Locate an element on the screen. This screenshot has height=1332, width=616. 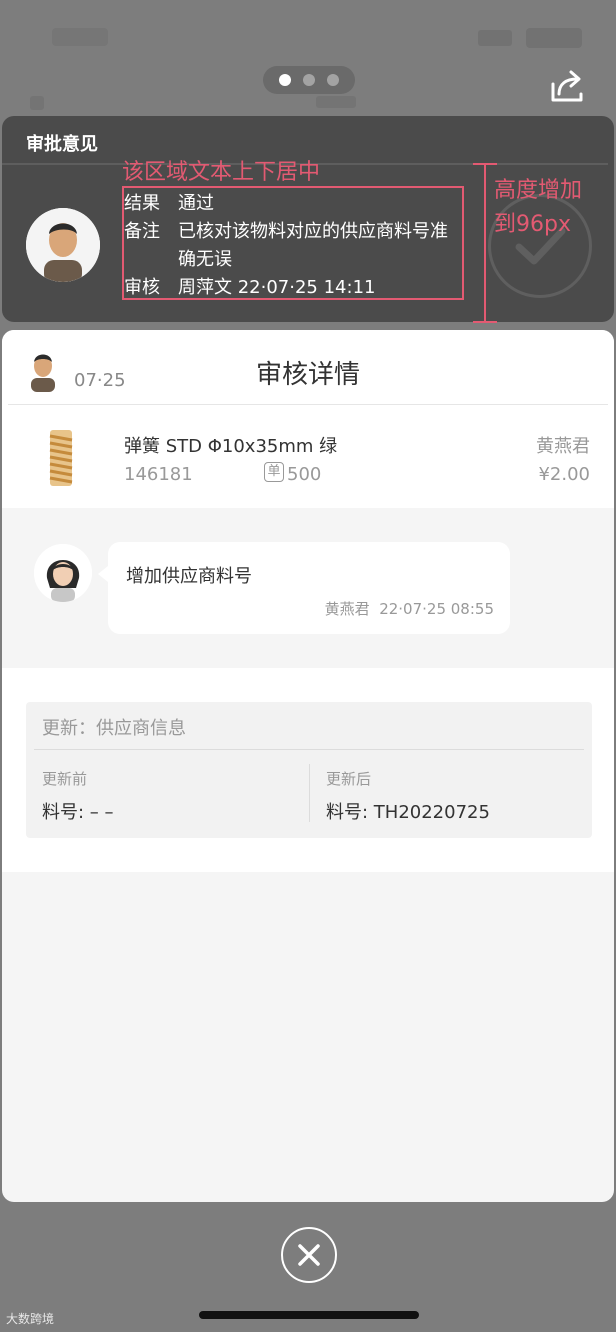
back-icon is located at coordinates (37, 103).